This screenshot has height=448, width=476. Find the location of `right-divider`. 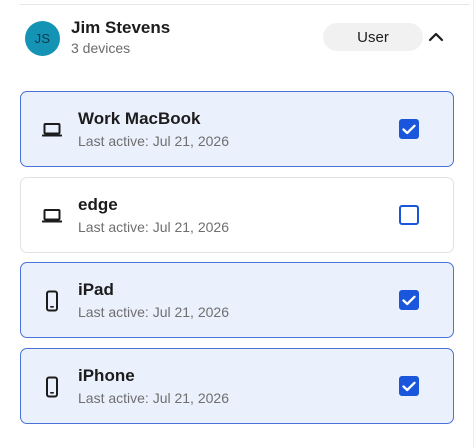

right-divider is located at coordinates (473, 224).